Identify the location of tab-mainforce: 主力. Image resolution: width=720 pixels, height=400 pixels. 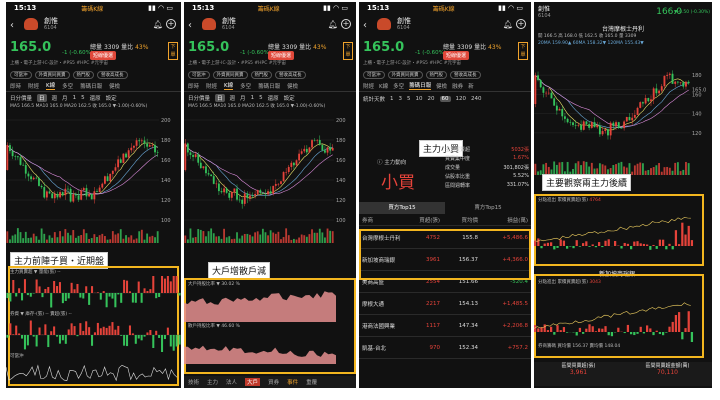
(212, 382).